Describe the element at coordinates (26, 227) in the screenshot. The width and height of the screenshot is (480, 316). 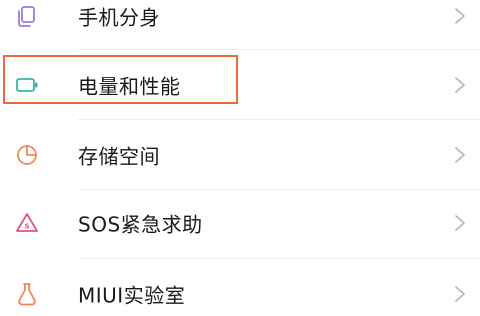
I see `svg-text: S` at that location.